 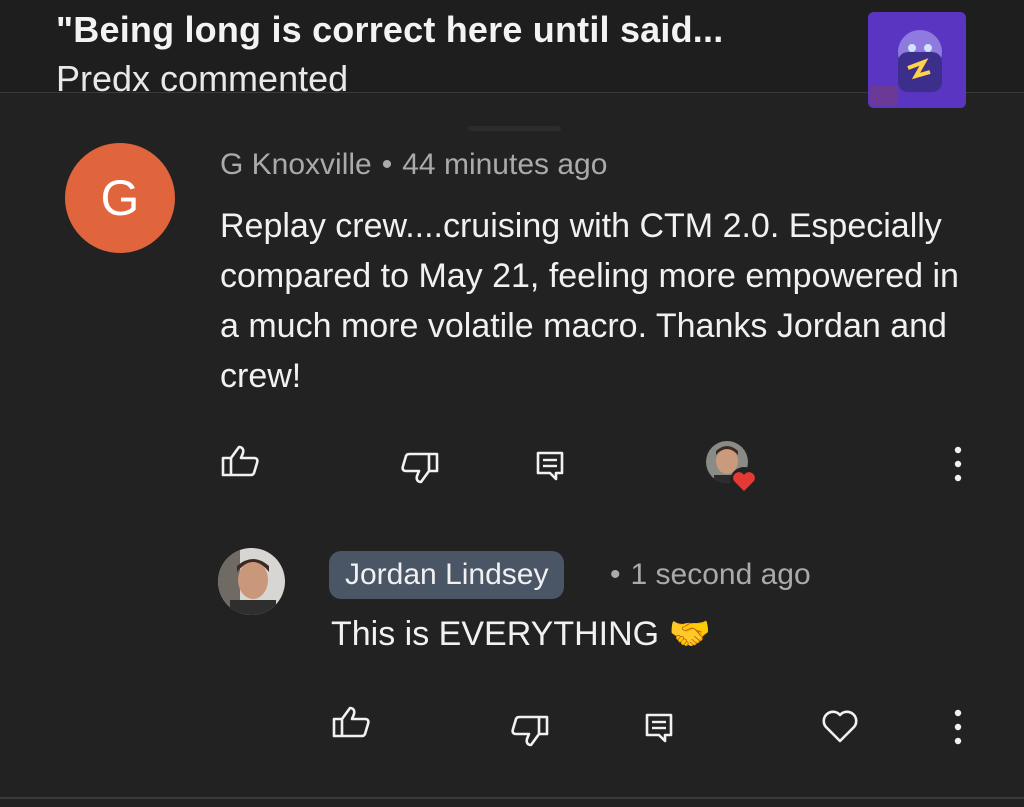 I want to click on reply-body: This is EVERYTHING 🤝, so click(x=521, y=634).